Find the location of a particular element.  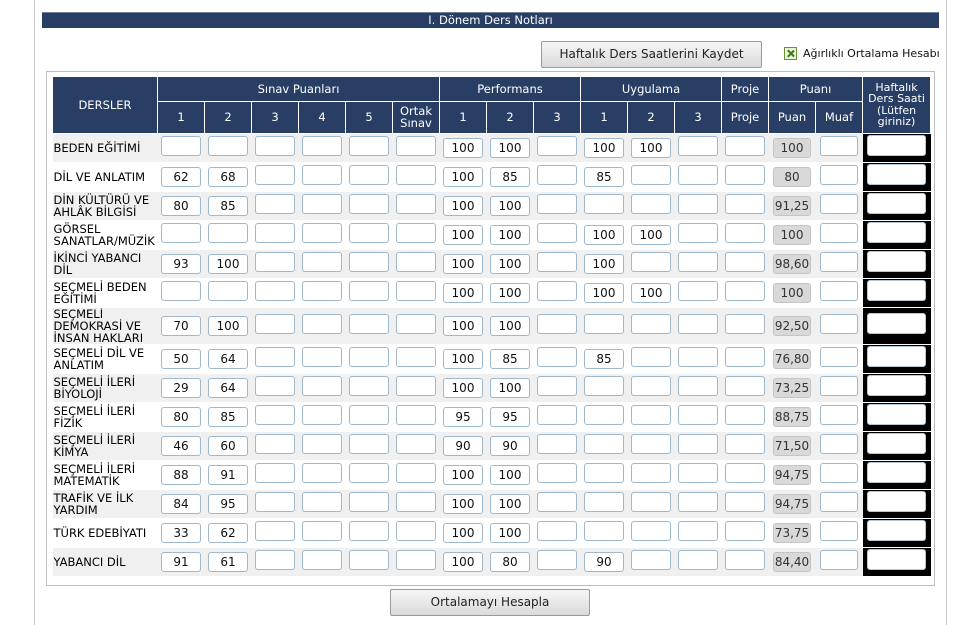

exam-score-input: 64 is located at coordinates (228, 359).